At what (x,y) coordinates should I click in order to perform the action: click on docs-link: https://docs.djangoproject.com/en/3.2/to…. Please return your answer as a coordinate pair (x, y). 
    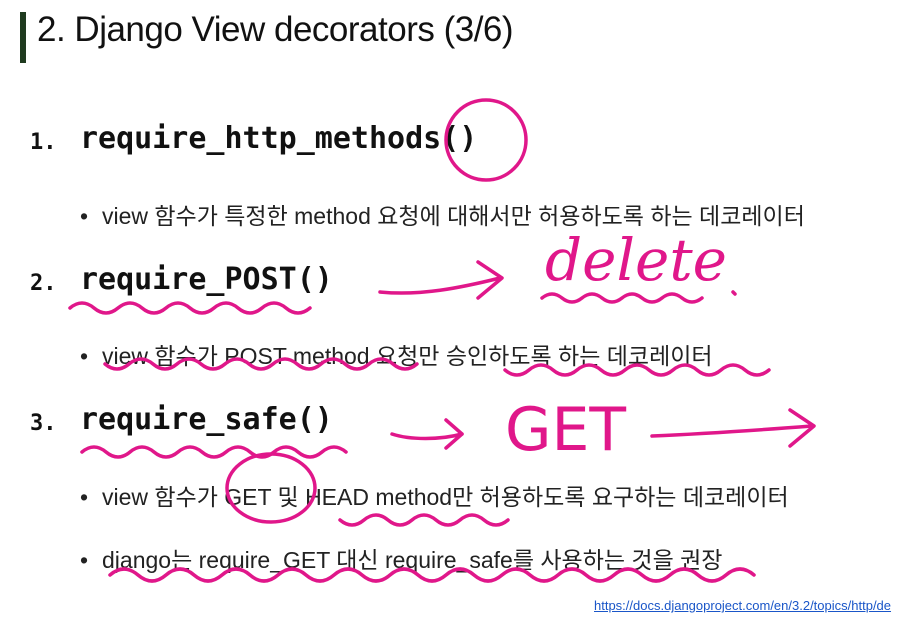
    Looking at the image, I should click on (742, 605).